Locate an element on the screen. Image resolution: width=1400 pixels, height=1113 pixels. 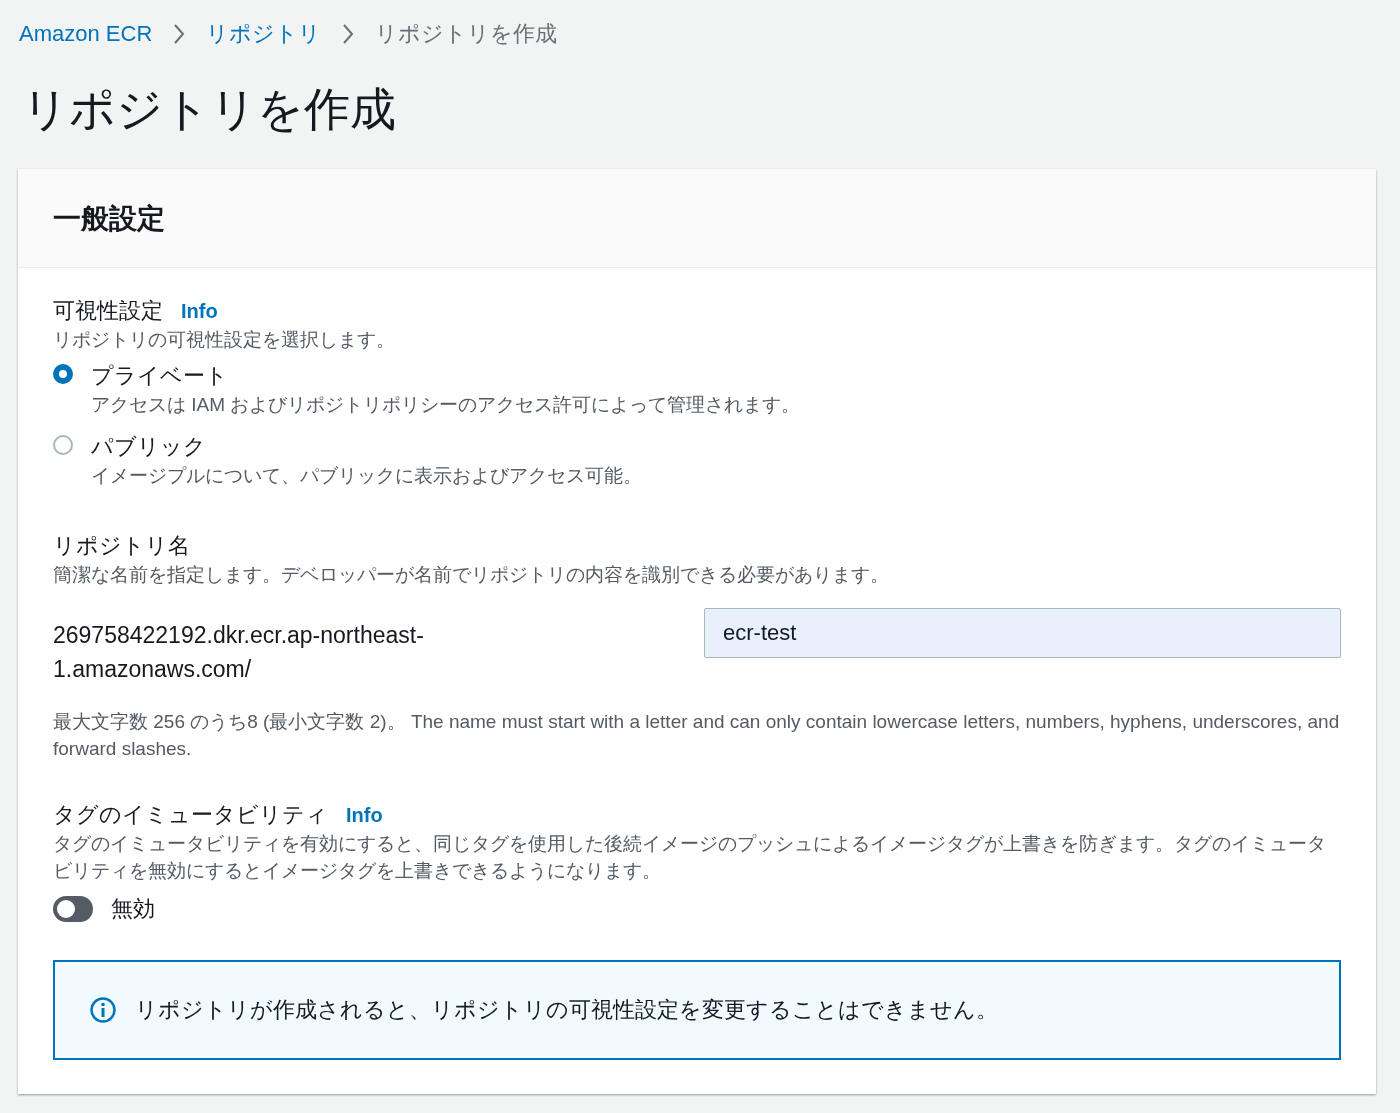
field-description: リポジトリの可視性設定を選択します。 is located at coordinates (224, 339).